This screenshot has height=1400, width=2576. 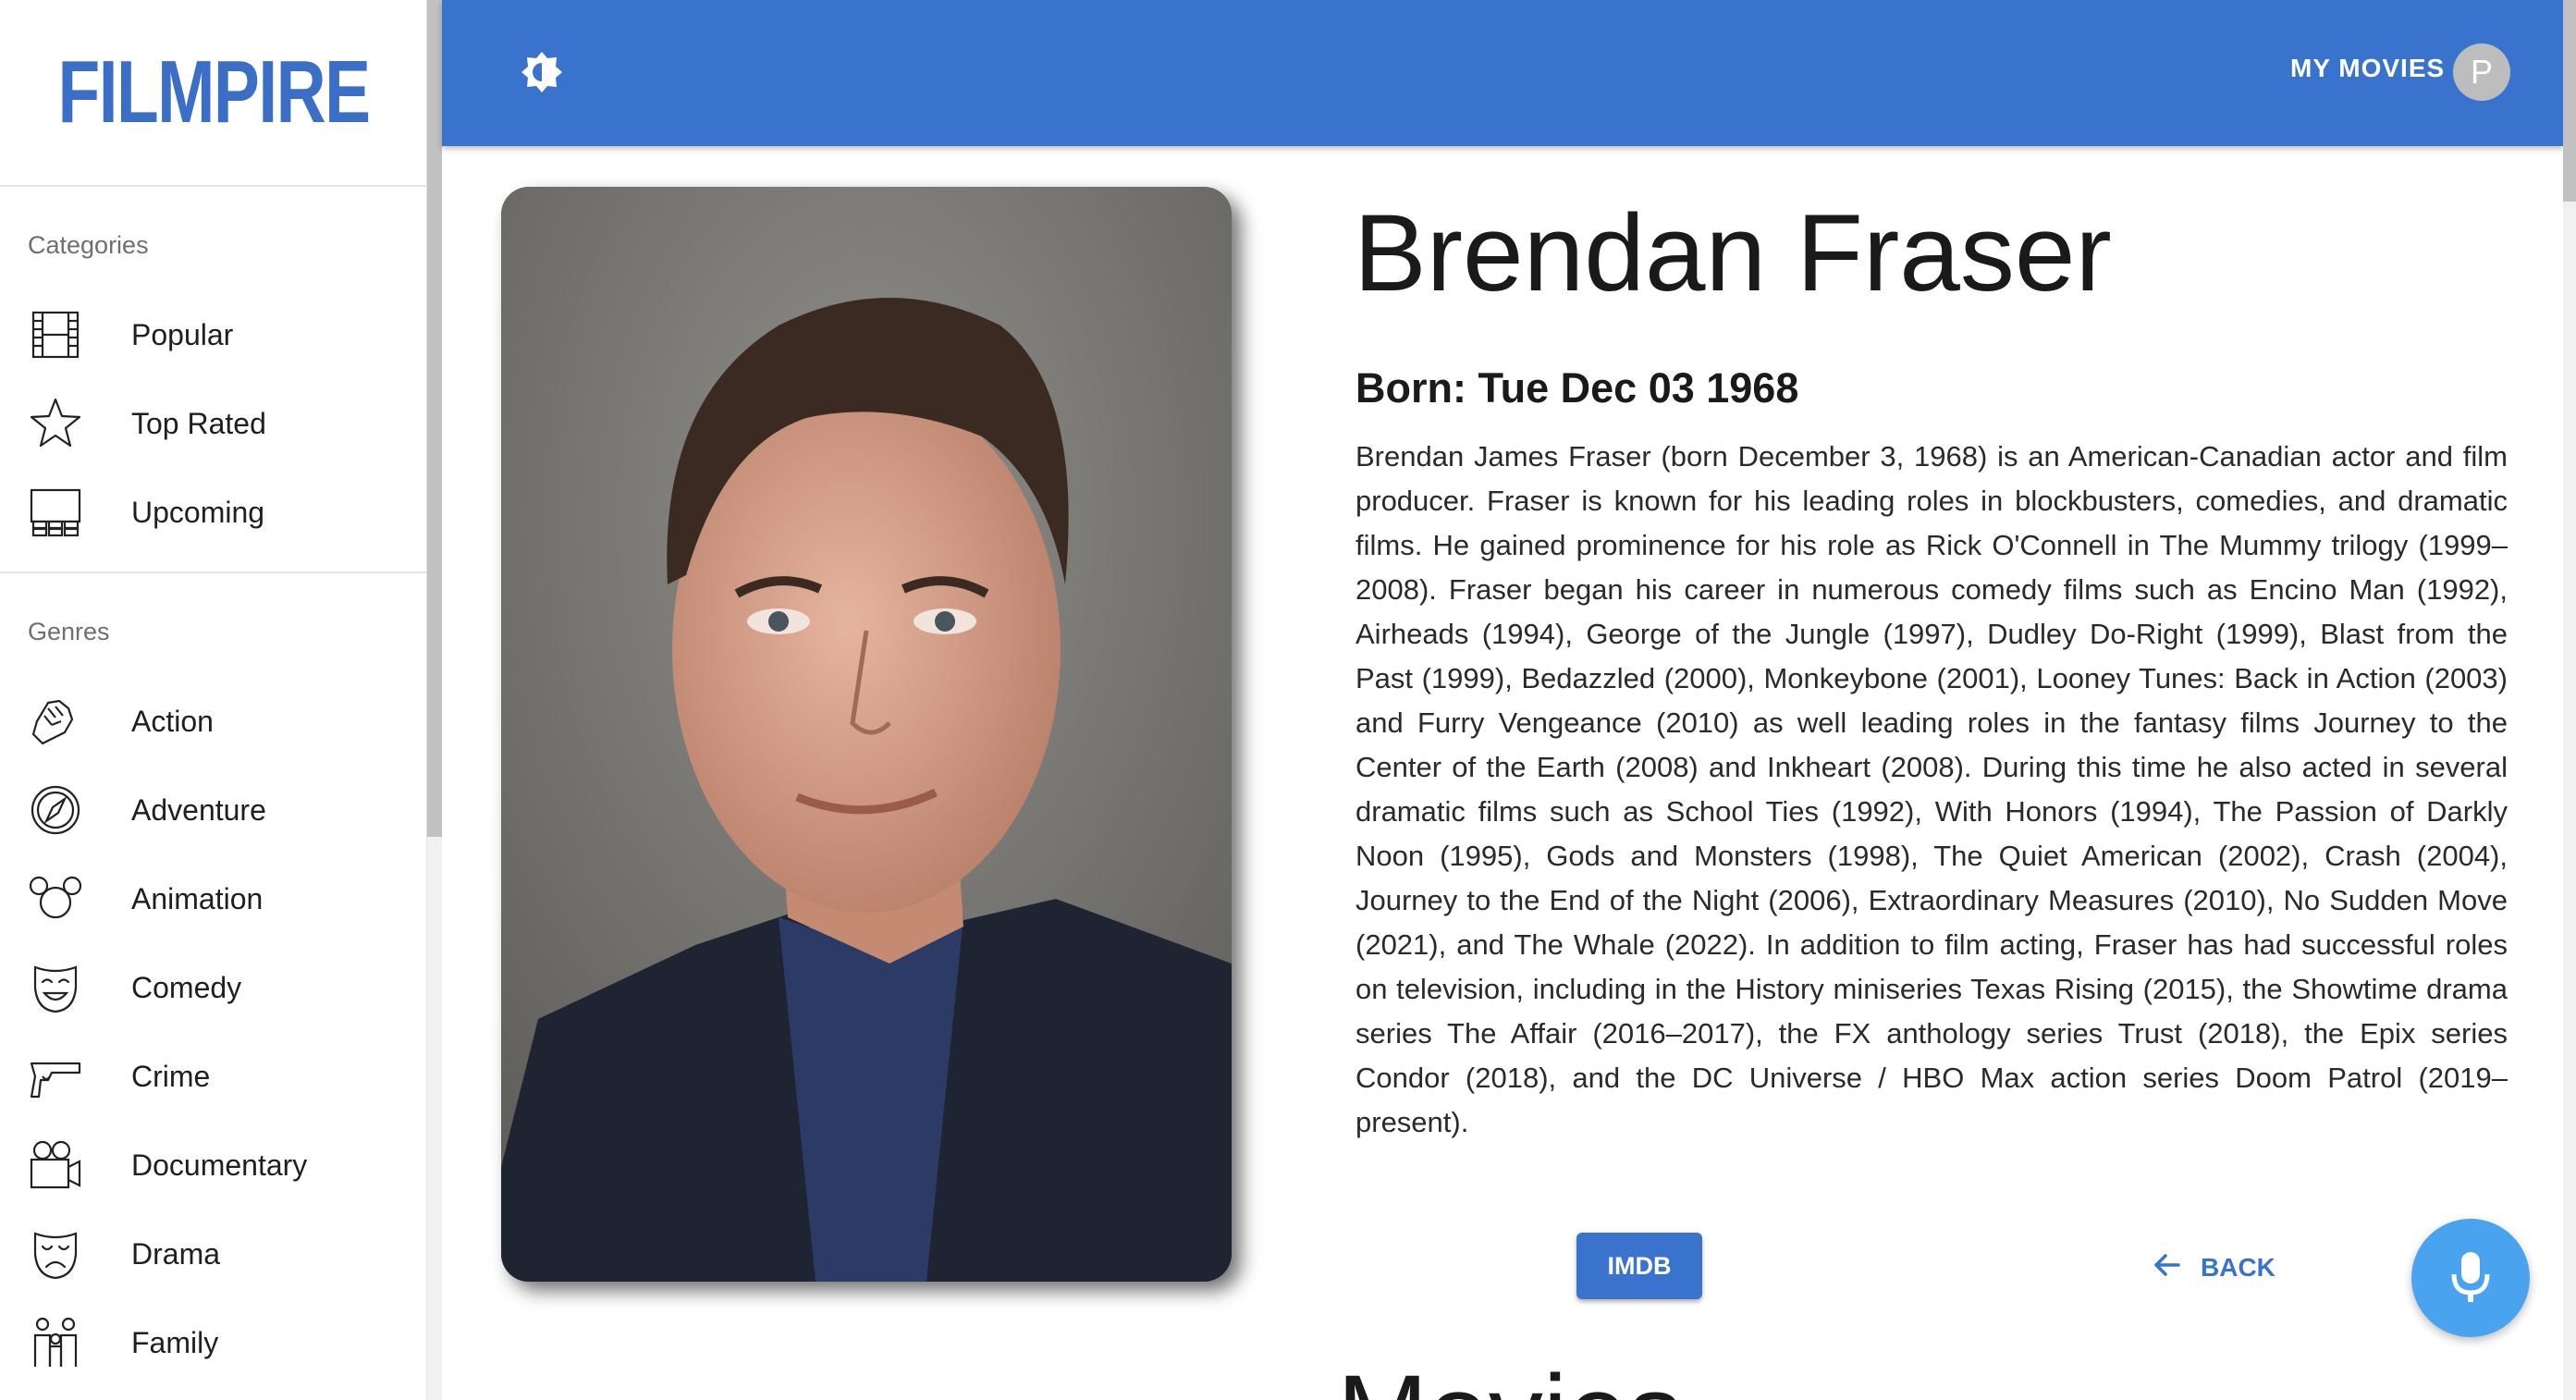 I want to click on genres-title: Genres, so click(x=69, y=631).